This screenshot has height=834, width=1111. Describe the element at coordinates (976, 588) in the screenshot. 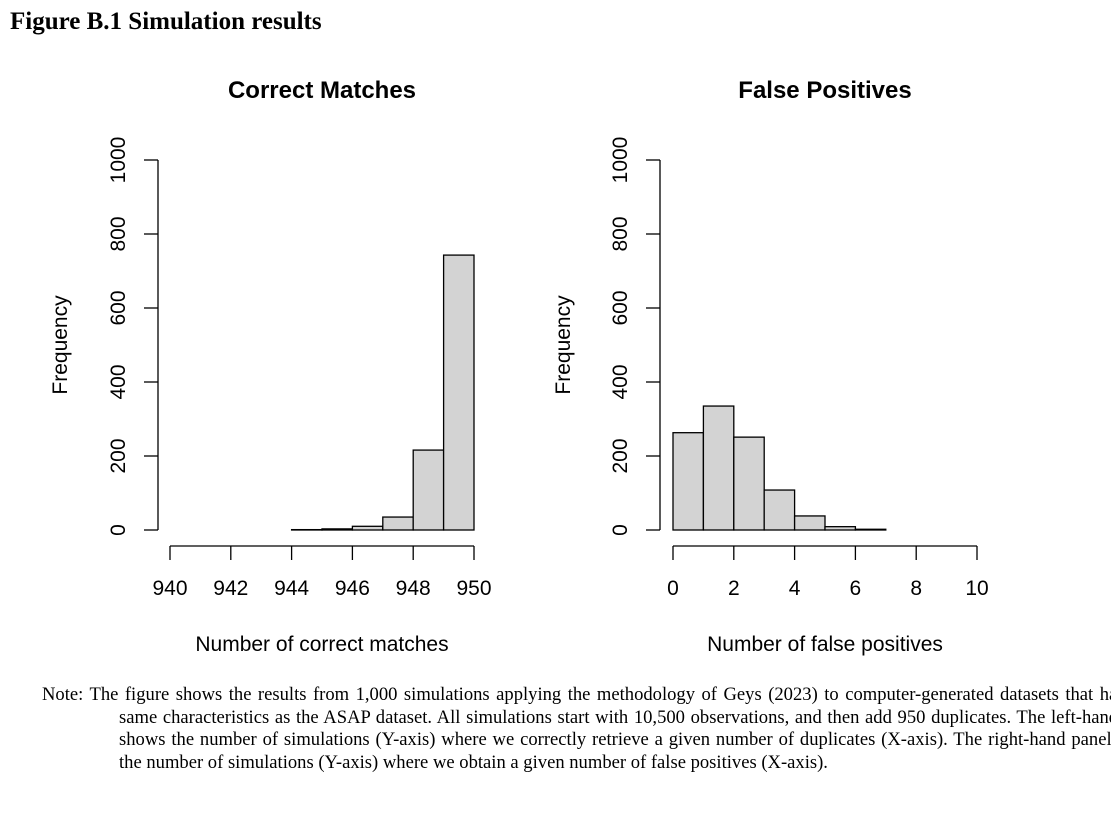

I see `x-tick-label: 10` at that location.